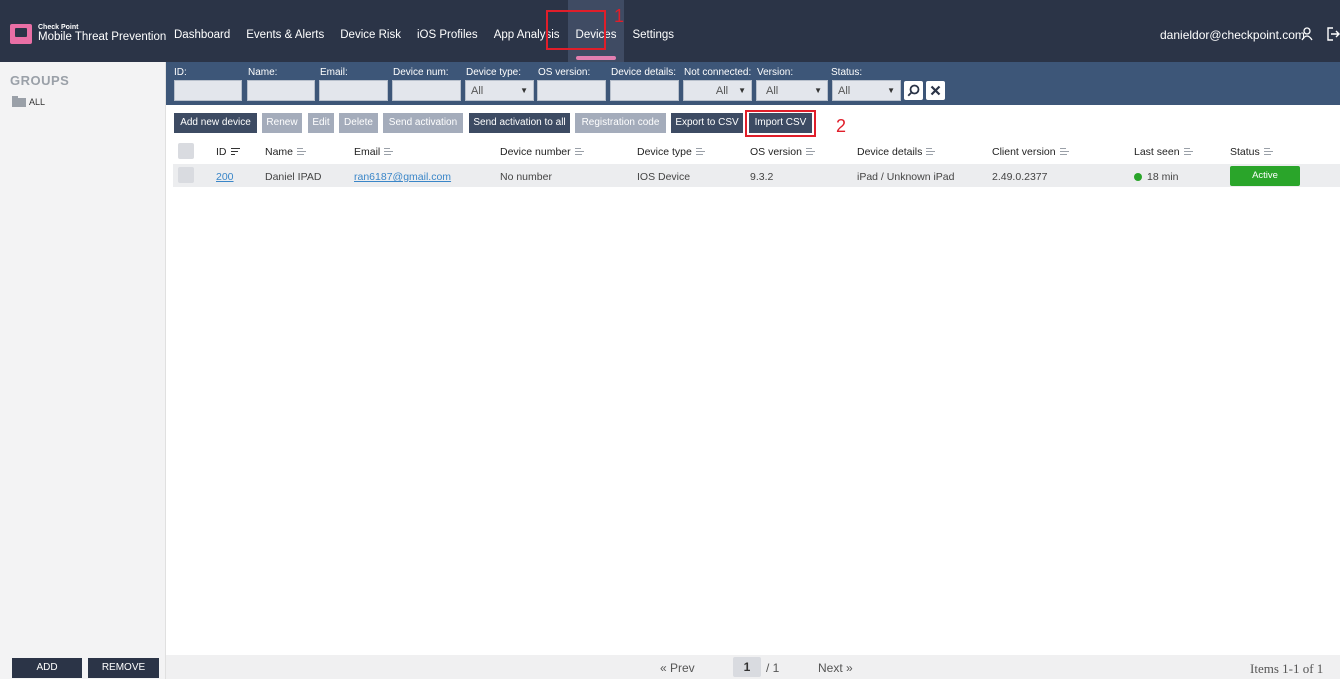  Describe the element at coordinates (358, 123) in the screenshot. I see `delete-button: Delete` at that location.